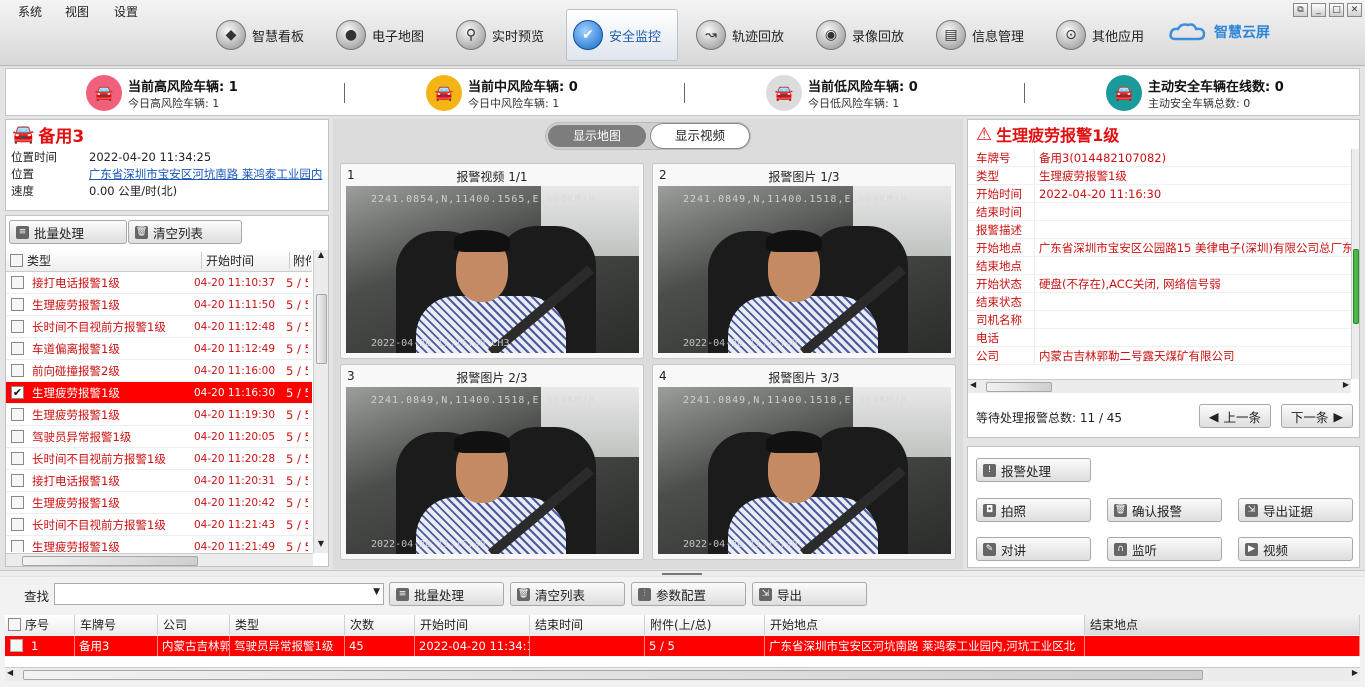  What do you see at coordinates (159, 415) in the screenshot?
I see `list-item: 生理疲劳报警1级 04-20 11:19:30 5 / 5` at bounding box center [159, 415].